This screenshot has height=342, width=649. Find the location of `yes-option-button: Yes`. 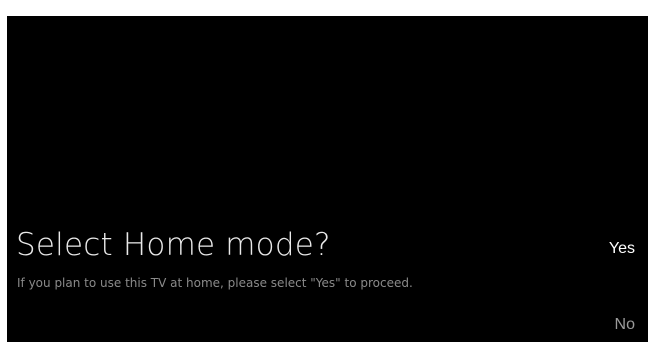

yes-option-button: Yes is located at coordinates (622, 249).